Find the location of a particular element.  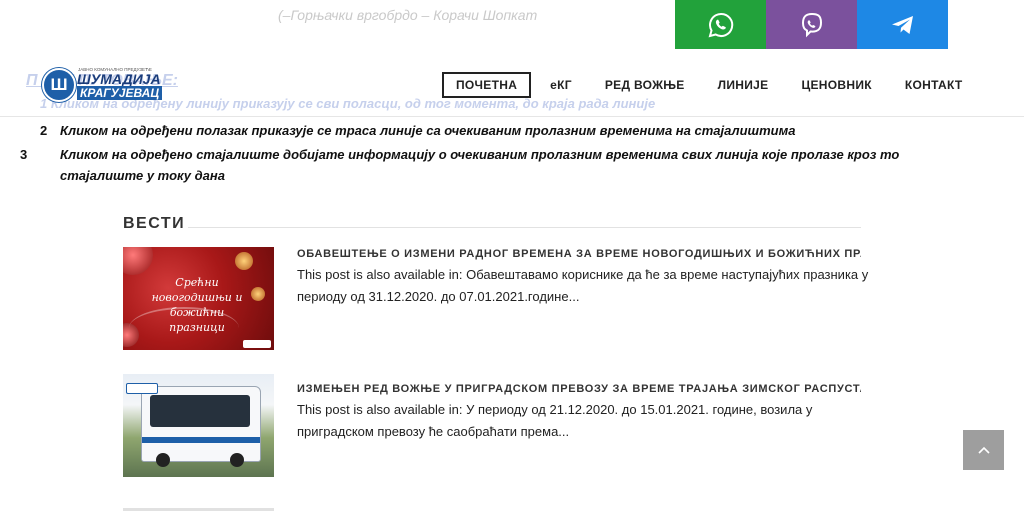

instruction-number: 3 is located at coordinates (24, 154).